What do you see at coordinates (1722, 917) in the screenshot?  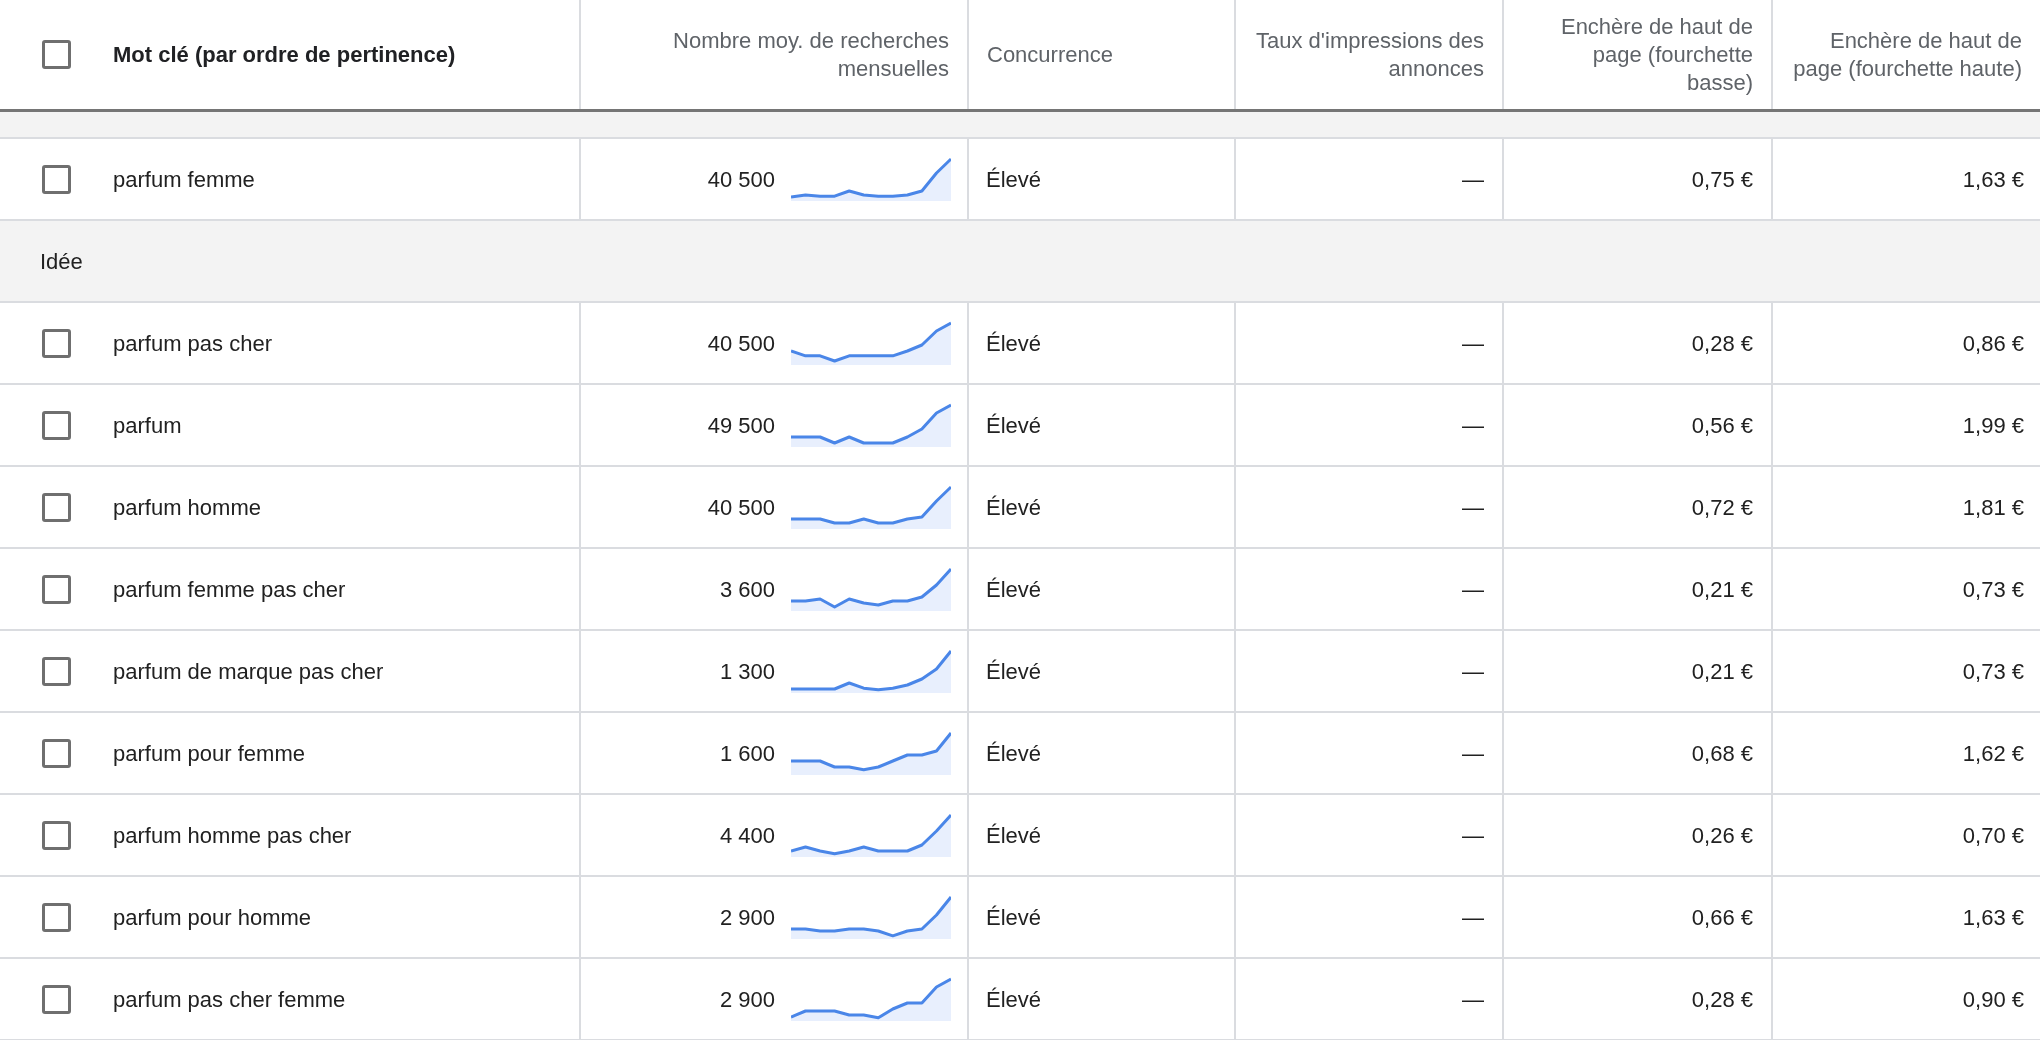 I see `bid-low-text: 0,66 €` at bounding box center [1722, 917].